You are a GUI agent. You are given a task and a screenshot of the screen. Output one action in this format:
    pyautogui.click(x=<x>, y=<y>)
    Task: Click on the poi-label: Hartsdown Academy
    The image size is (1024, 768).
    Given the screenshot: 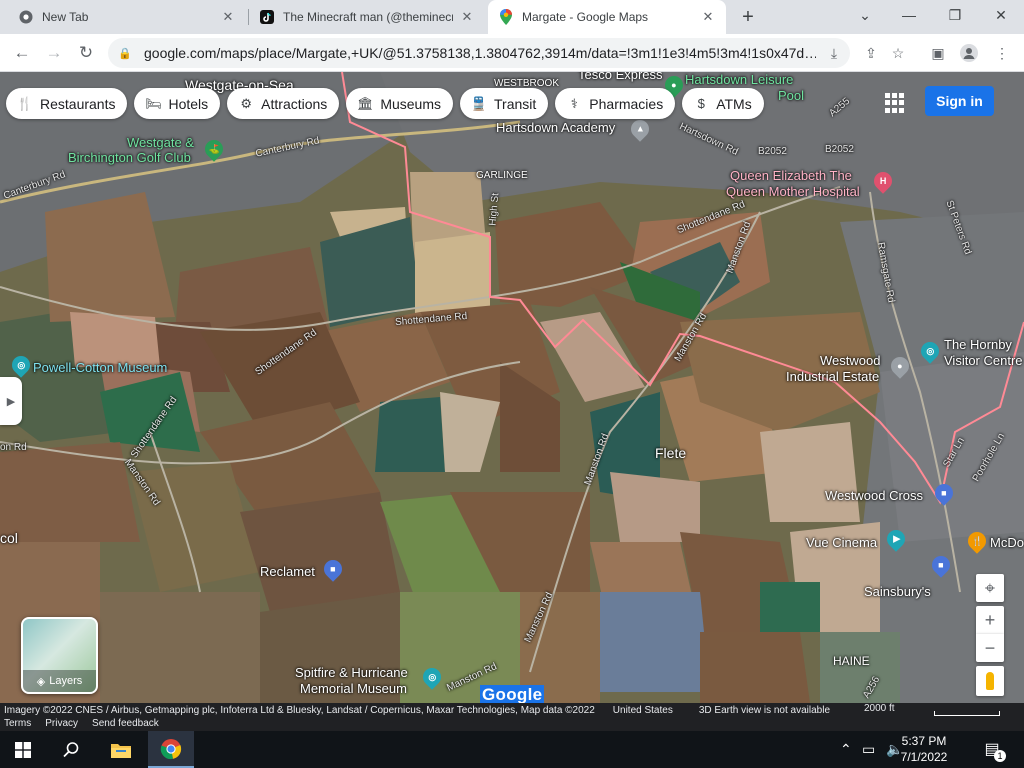 What is the action you would take?
    pyautogui.click(x=555, y=127)
    